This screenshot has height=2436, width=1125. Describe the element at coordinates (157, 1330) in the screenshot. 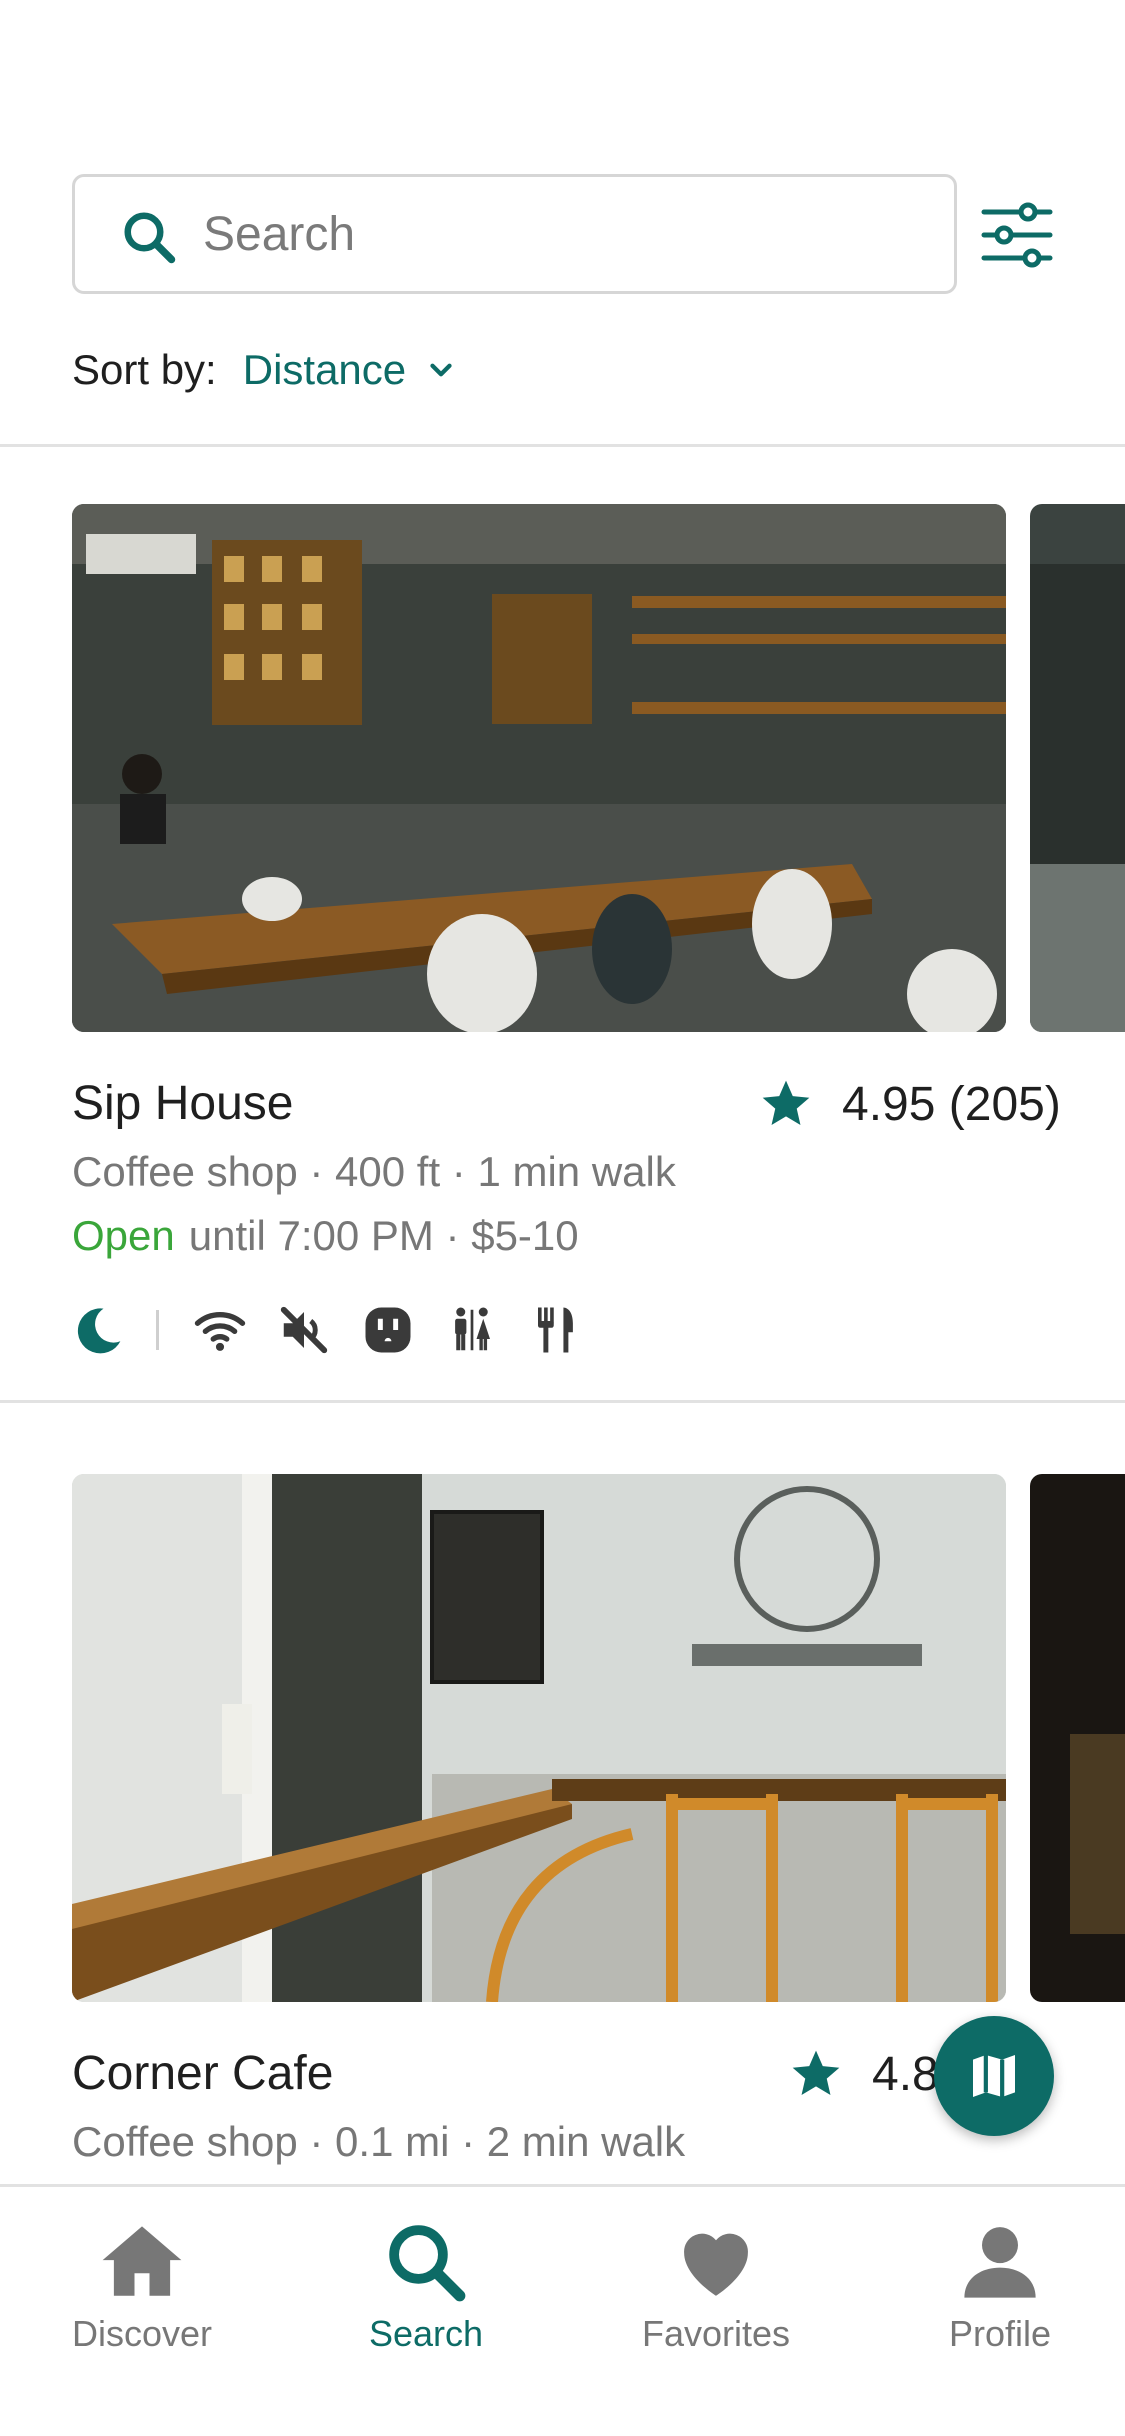

I see `separator` at that location.